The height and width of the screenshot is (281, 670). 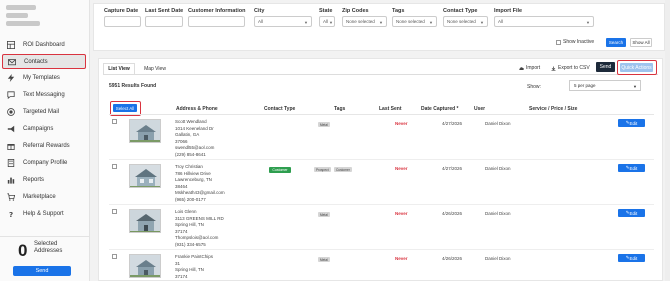 I want to click on select-all-button: Select All, so click(x=125, y=108).